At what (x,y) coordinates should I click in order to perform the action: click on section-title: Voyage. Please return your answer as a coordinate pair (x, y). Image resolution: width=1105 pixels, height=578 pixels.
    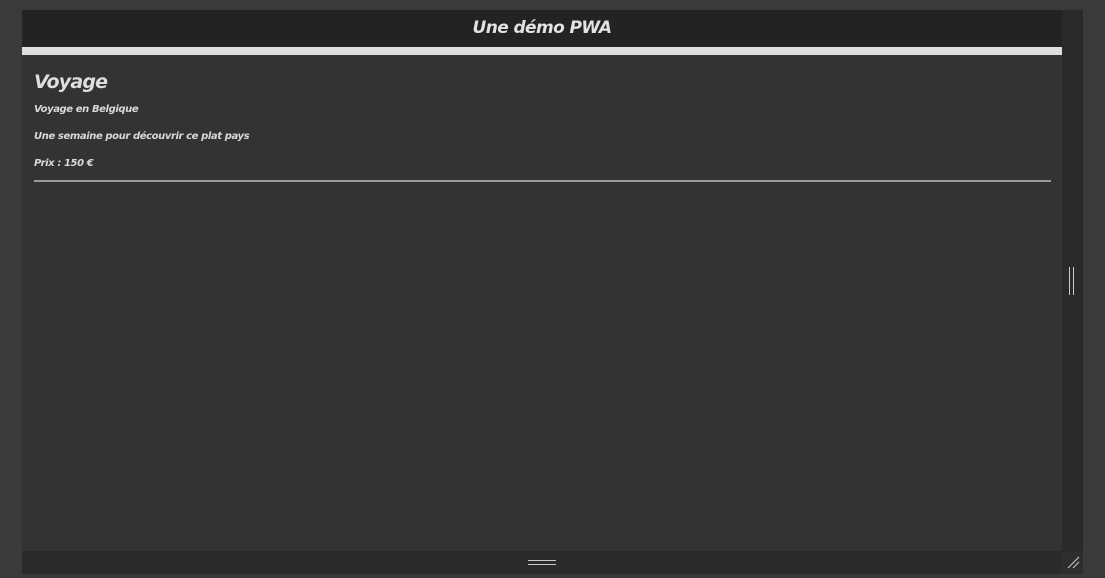
    Looking at the image, I should click on (71, 82).